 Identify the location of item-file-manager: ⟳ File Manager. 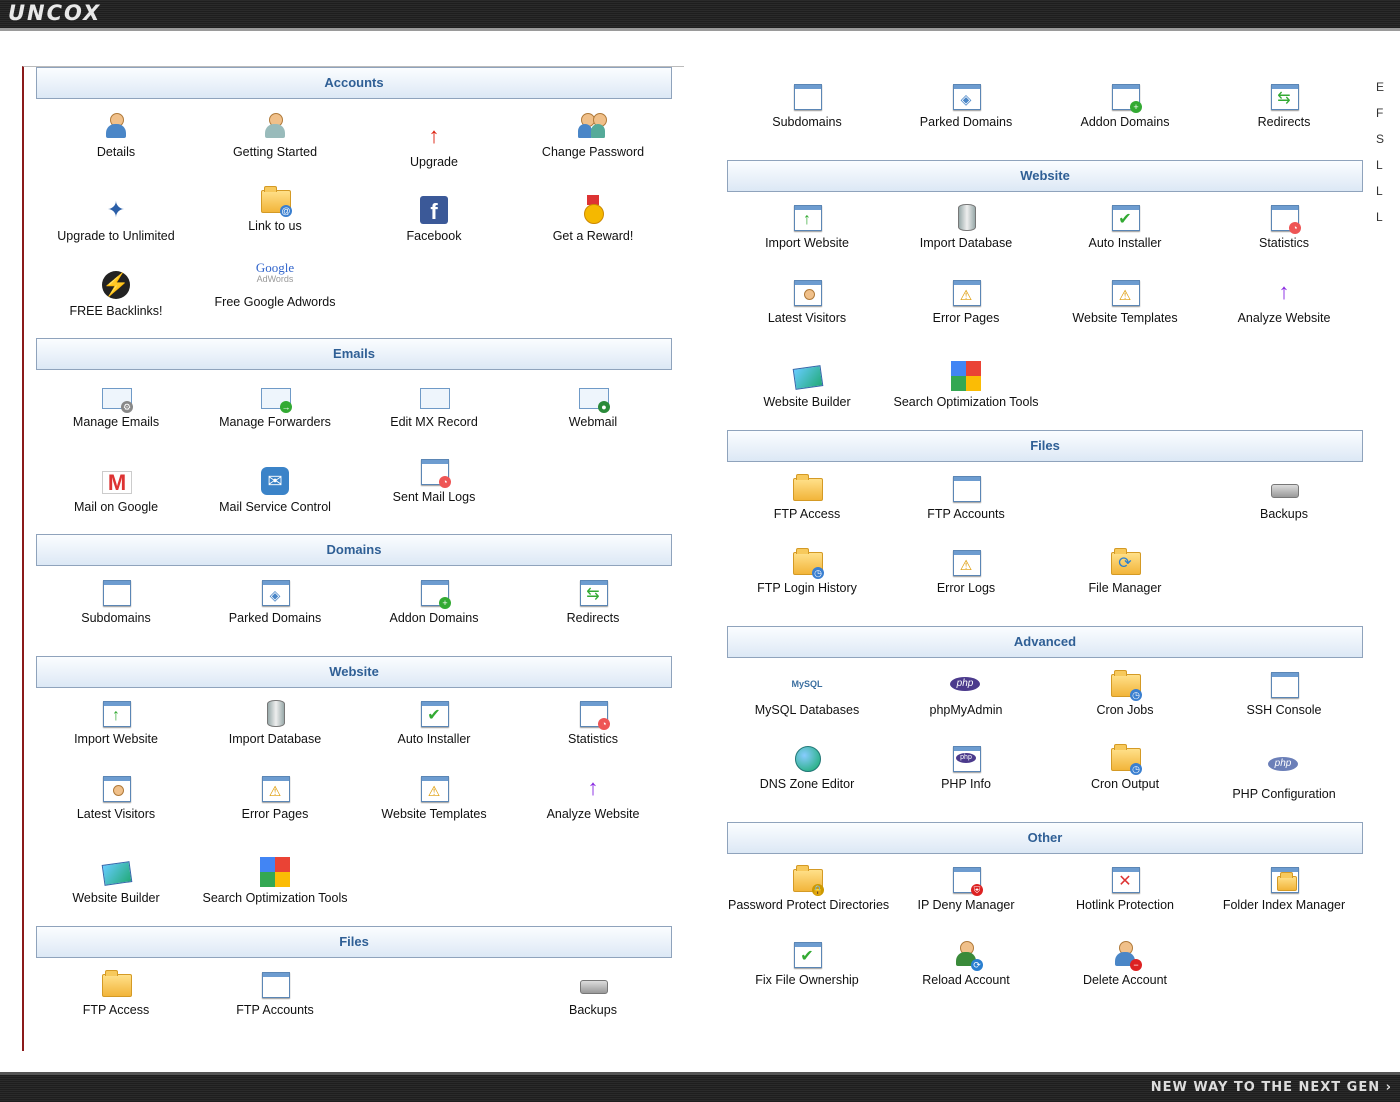
(1125, 571).